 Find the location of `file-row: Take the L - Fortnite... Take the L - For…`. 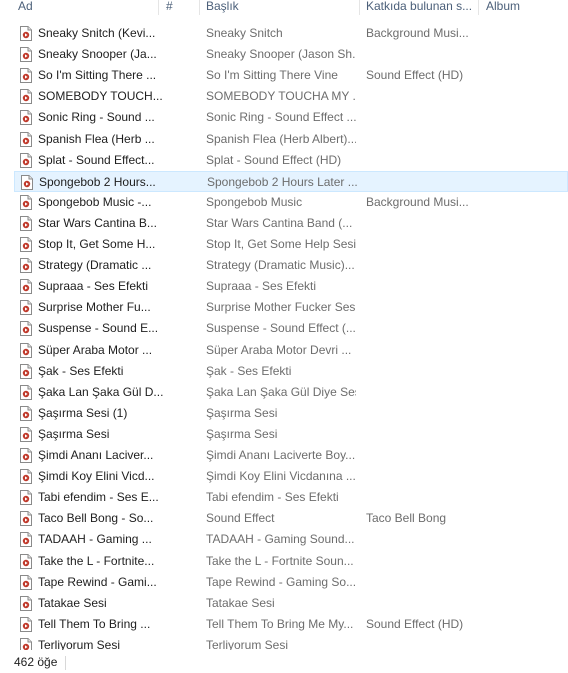

file-row: Take the L - Fortnite... Take the L - For… is located at coordinates (291, 561).